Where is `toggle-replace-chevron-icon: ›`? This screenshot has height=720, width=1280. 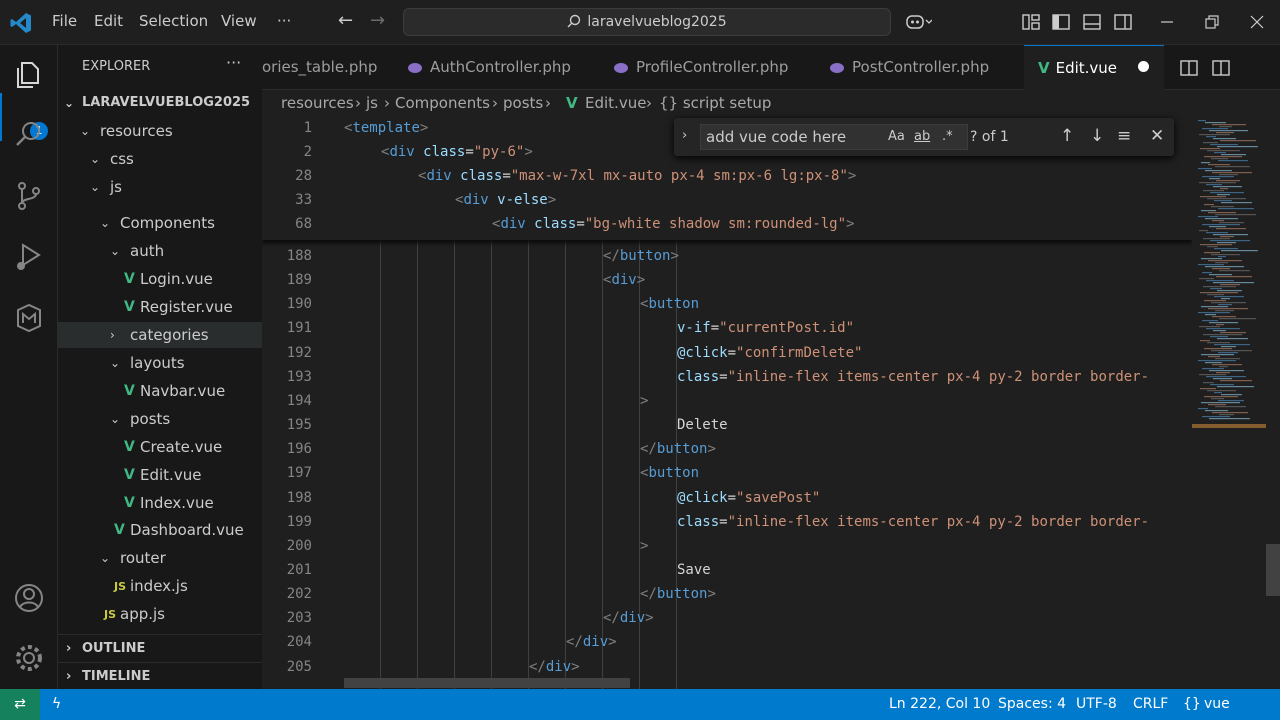 toggle-replace-chevron-icon: › is located at coordinates (684, 135).